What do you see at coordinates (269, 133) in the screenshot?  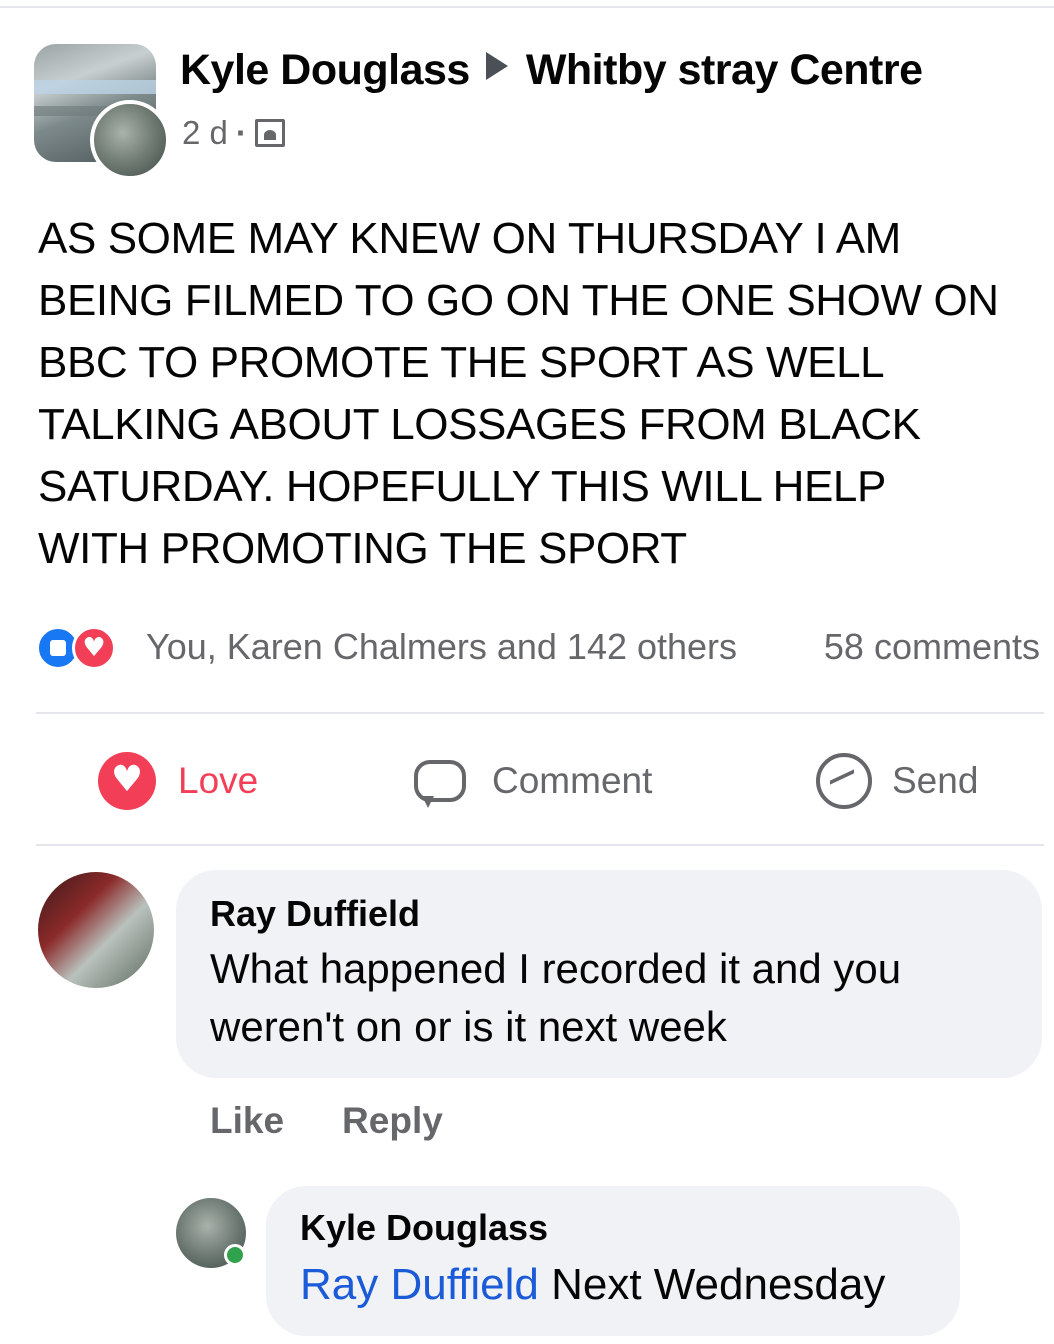 I see `group-audience-icon` at bounding box center [269, 133].